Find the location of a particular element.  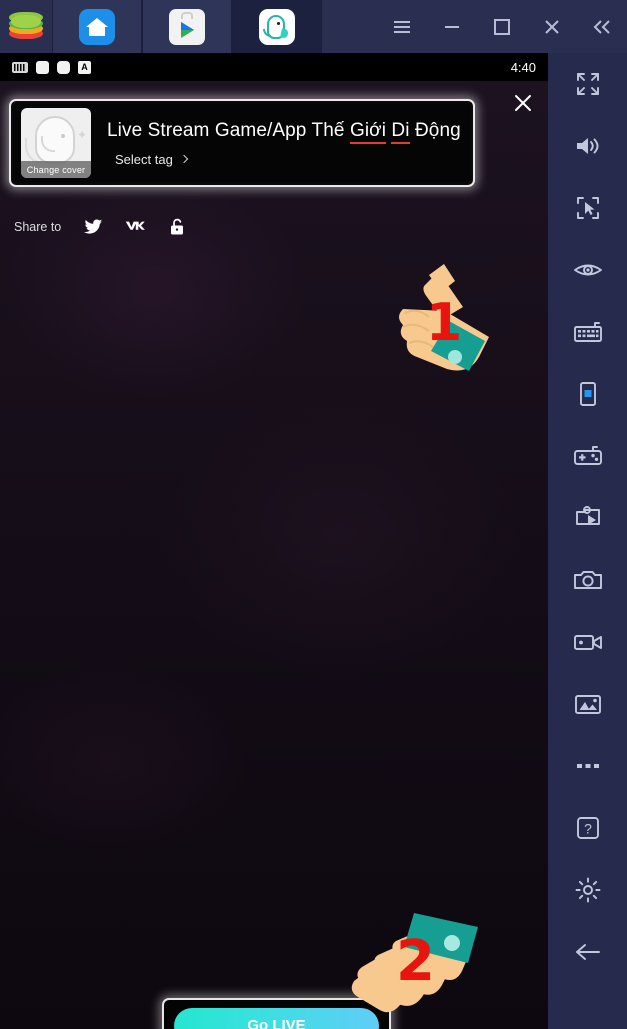

stream-title-misspelled-2: Di is located at coordinates (400, 131).